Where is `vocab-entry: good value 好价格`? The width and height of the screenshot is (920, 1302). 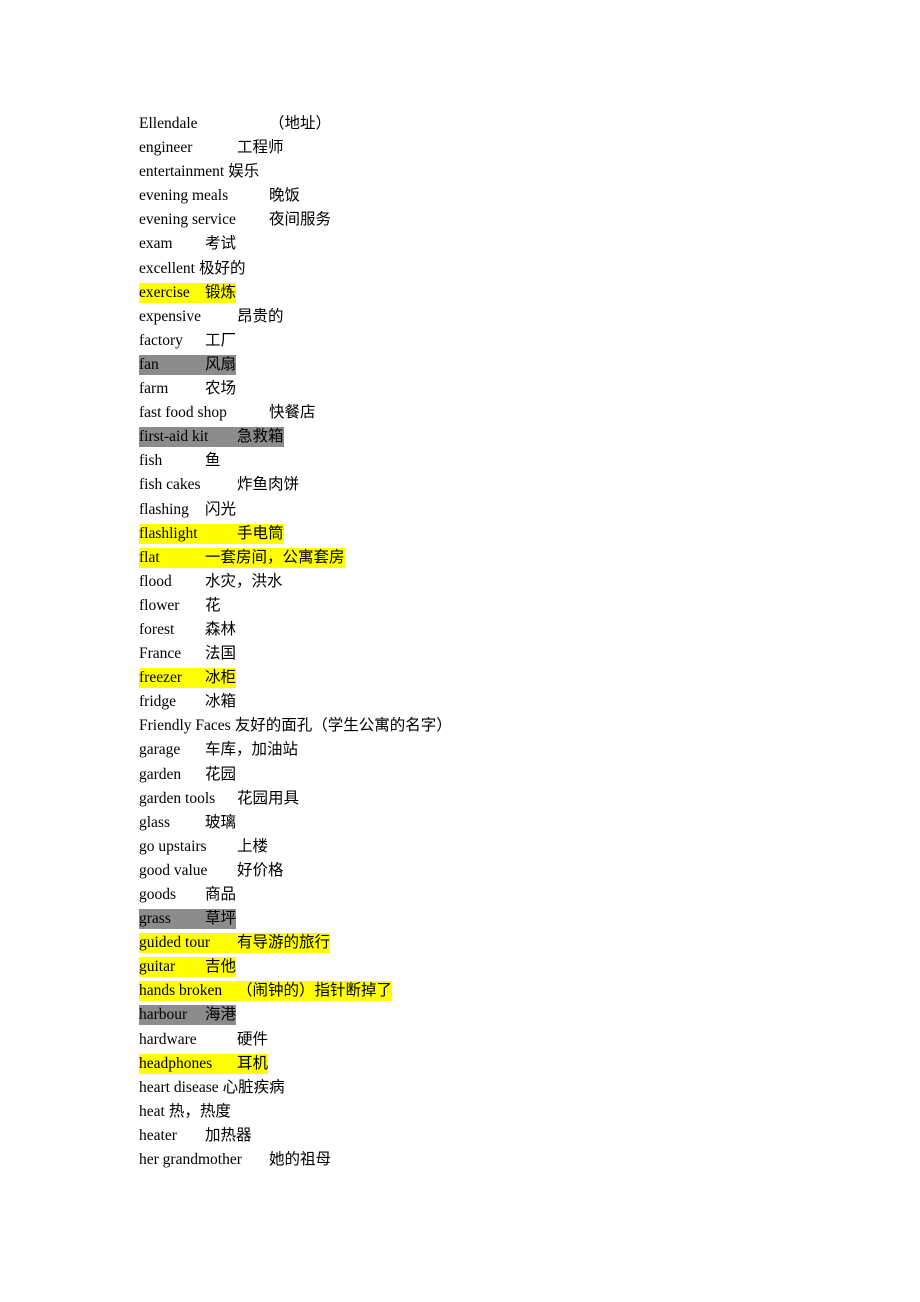 vocab-entry: good value 好价格 is located at coordinates (211, 871).